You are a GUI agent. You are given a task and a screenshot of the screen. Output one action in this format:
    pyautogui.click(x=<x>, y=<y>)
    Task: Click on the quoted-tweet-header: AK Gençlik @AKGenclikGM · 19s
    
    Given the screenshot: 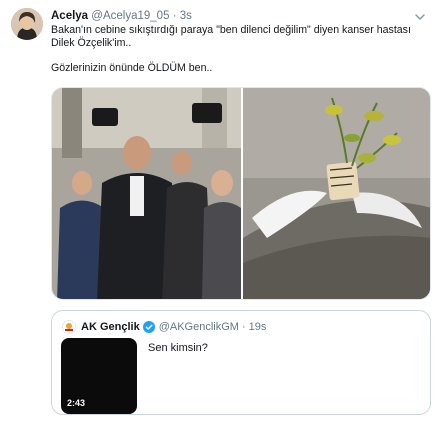 What is the action you would take?
    pyautogui.click(x=164, y=327)
    